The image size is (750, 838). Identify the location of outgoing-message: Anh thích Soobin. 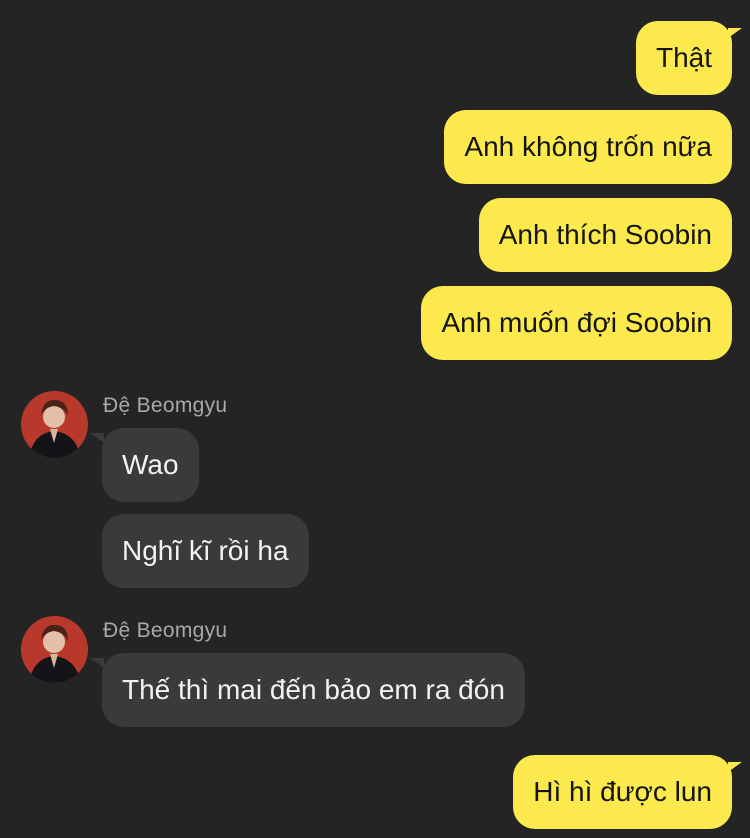
(605, 235).